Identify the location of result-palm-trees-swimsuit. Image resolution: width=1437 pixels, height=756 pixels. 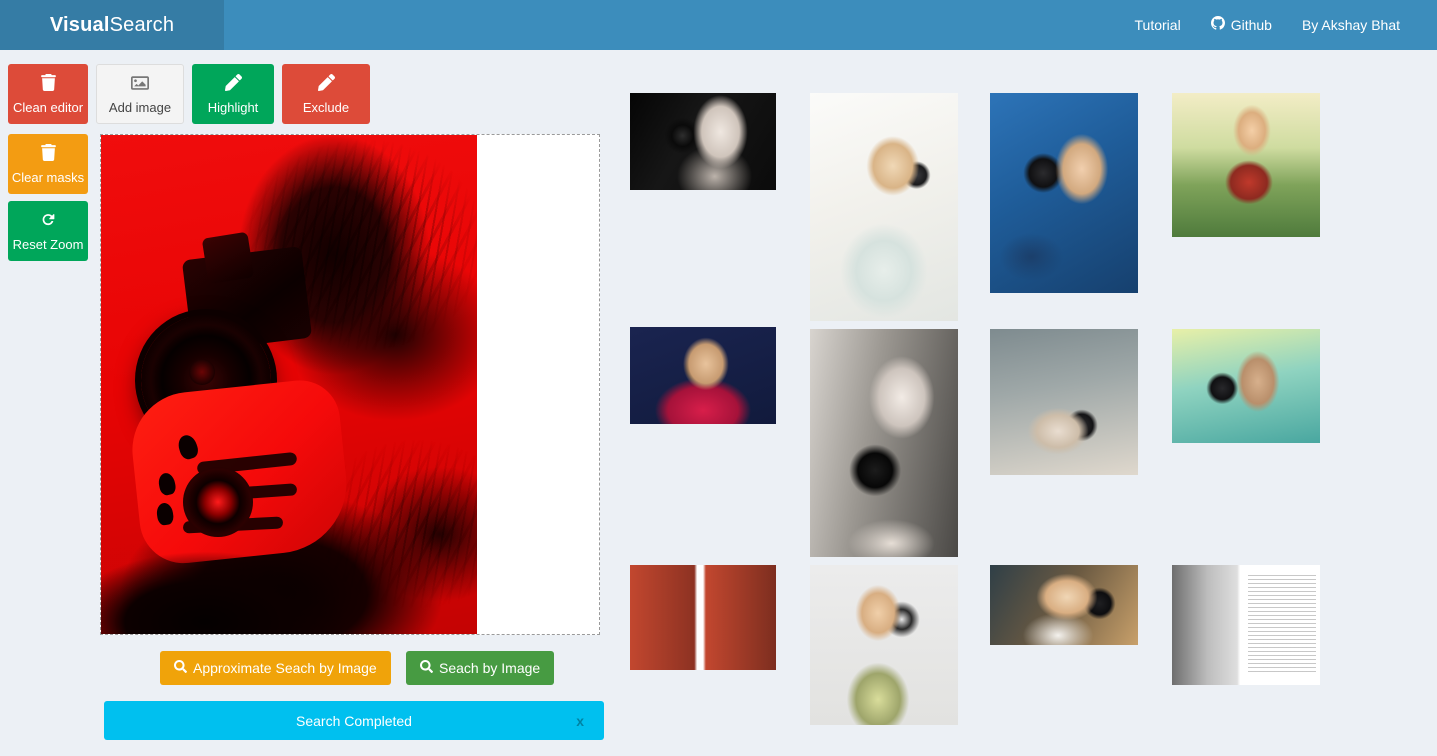
(1246, 165).